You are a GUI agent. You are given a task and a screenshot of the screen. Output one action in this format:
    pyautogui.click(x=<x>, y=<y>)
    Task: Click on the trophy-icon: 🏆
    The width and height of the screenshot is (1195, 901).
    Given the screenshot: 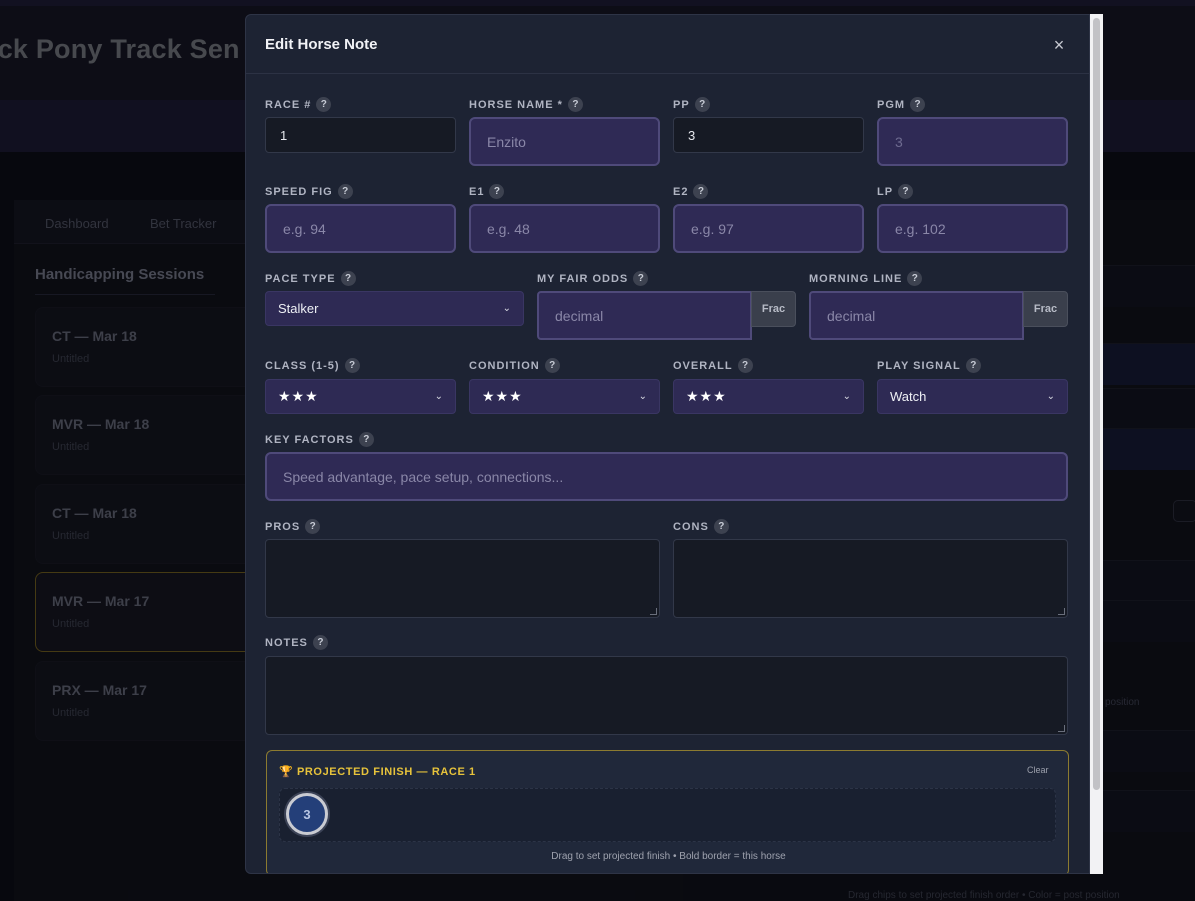 What is the action you would take?
    pyautogui.click(x=286, y=772)
    